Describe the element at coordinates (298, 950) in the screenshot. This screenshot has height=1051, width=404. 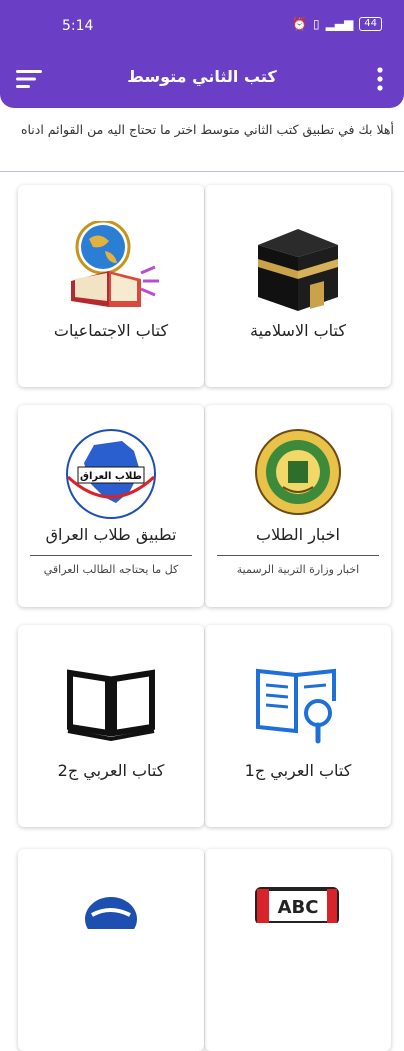
I see `card-english: ABC` at that location.